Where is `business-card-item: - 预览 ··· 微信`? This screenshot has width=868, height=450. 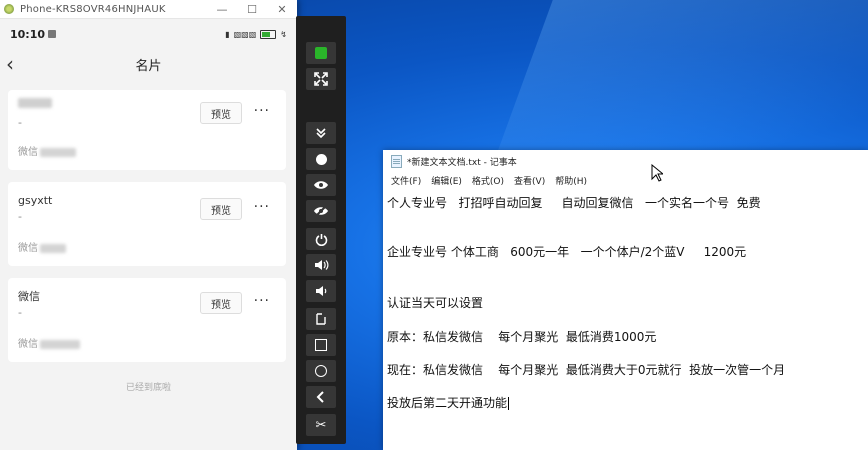
business-card-item: - 预览 ··· 微信 is located at coordinates (147, 130).